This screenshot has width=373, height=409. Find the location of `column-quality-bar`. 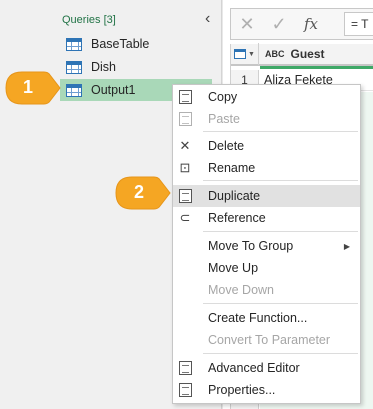

column-quality-bar is located at coordinates (316, 67).